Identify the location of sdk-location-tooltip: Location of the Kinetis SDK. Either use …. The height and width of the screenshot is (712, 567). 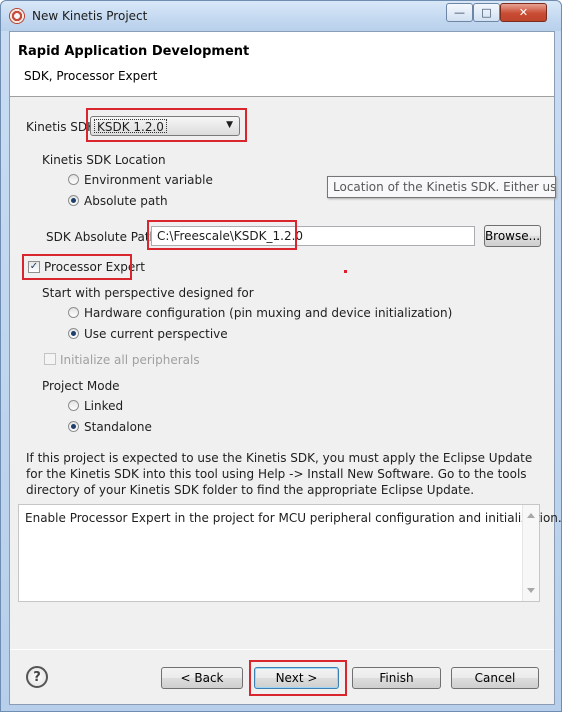
(441, 187).